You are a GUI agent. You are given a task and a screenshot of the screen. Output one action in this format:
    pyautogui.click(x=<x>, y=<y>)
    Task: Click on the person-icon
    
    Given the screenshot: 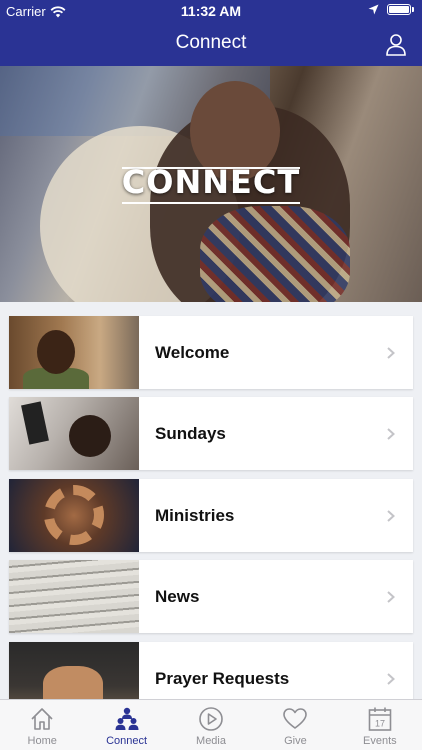 What is the action you would take?
    pyautogui.click(x=396, y=44)
    